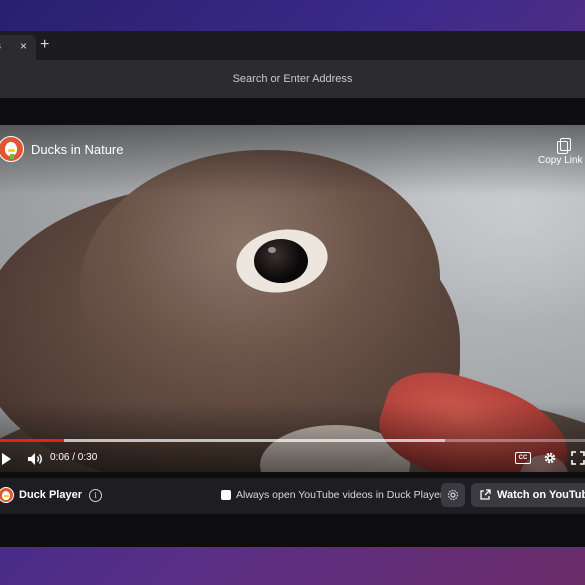  What do you see at coordinates (226, 495) in the screenshot?
I see `always-open-checkbox` at bounding box center [226, 495].